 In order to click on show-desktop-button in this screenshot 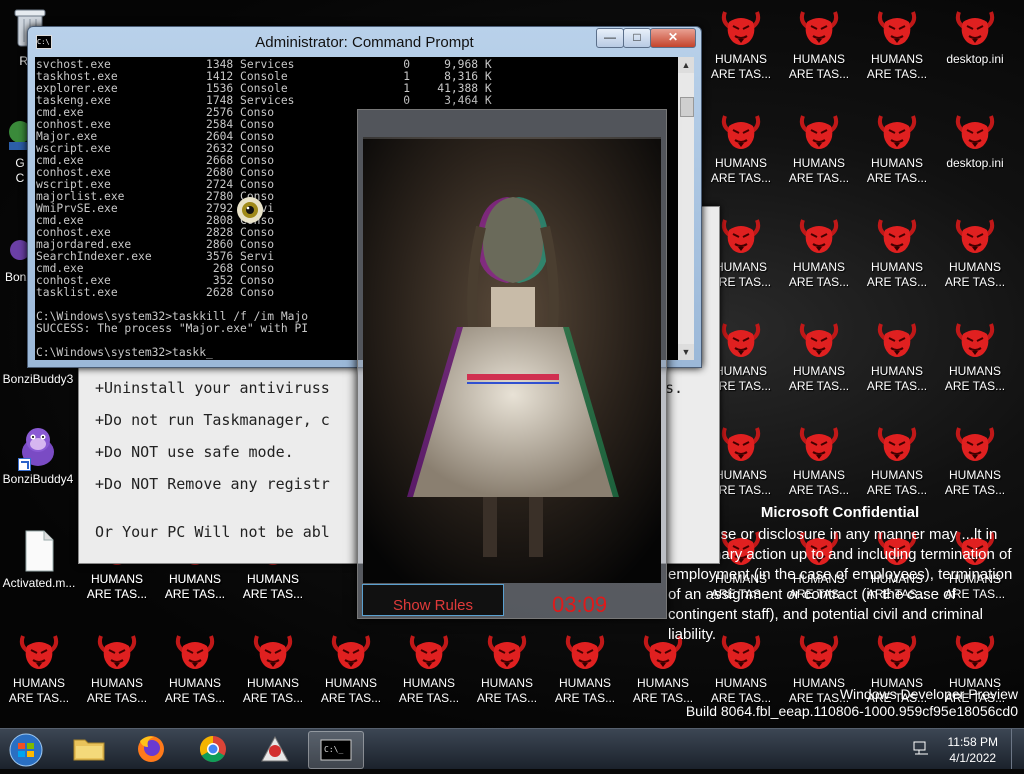, I will do `click(1017, 749)`.